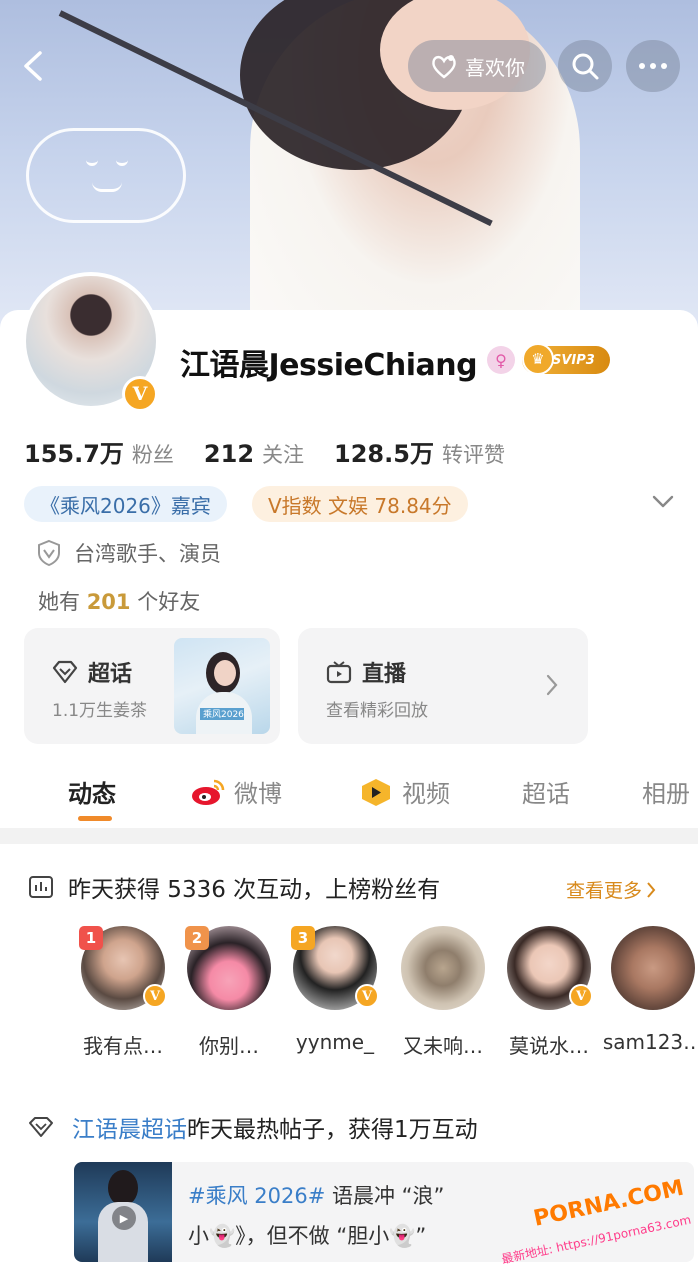  I want to click on tab-label: 动态, so click(92, 794).